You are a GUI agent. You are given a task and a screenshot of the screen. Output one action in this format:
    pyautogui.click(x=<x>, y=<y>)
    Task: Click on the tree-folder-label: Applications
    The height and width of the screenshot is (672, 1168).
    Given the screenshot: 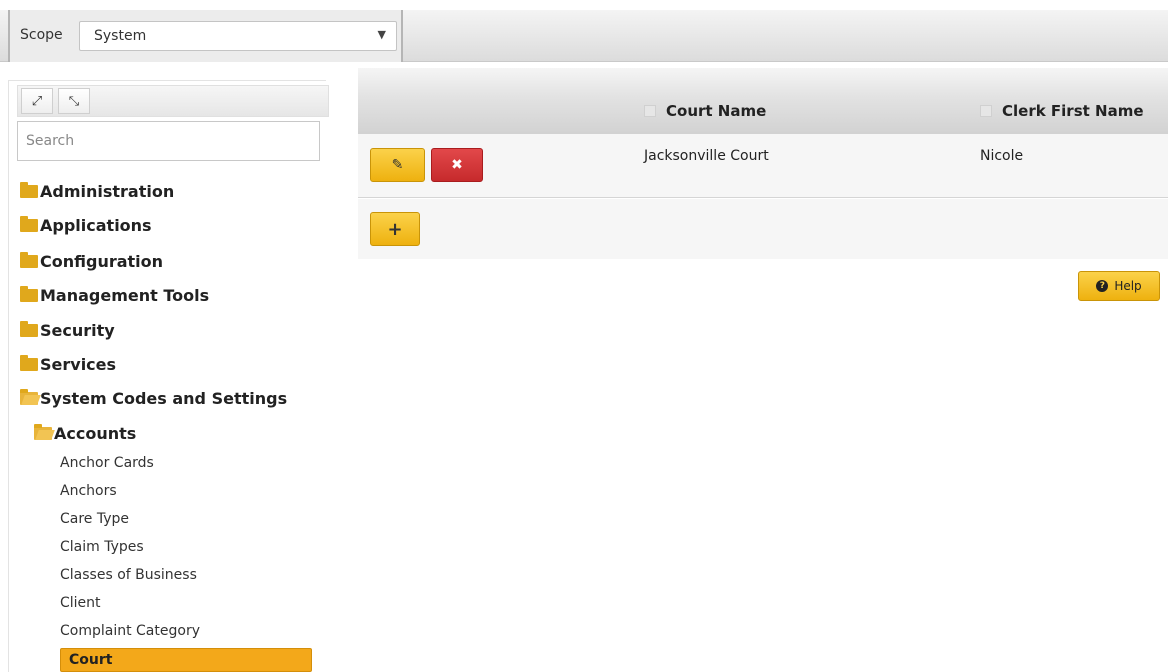 What is the action you would take?
    pyautogui.click(x=96, y=225)
    